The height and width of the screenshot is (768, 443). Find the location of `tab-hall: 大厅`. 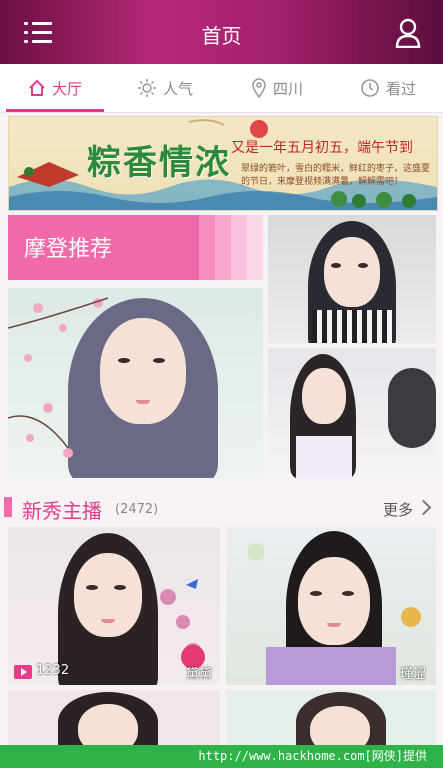

tab-hall: 大厅 is located at coordinates (55, 88).